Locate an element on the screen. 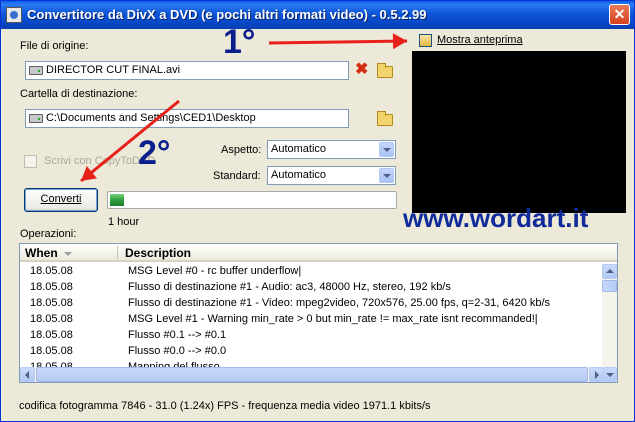  preview-checkbox is located at coordinates (425, 40).